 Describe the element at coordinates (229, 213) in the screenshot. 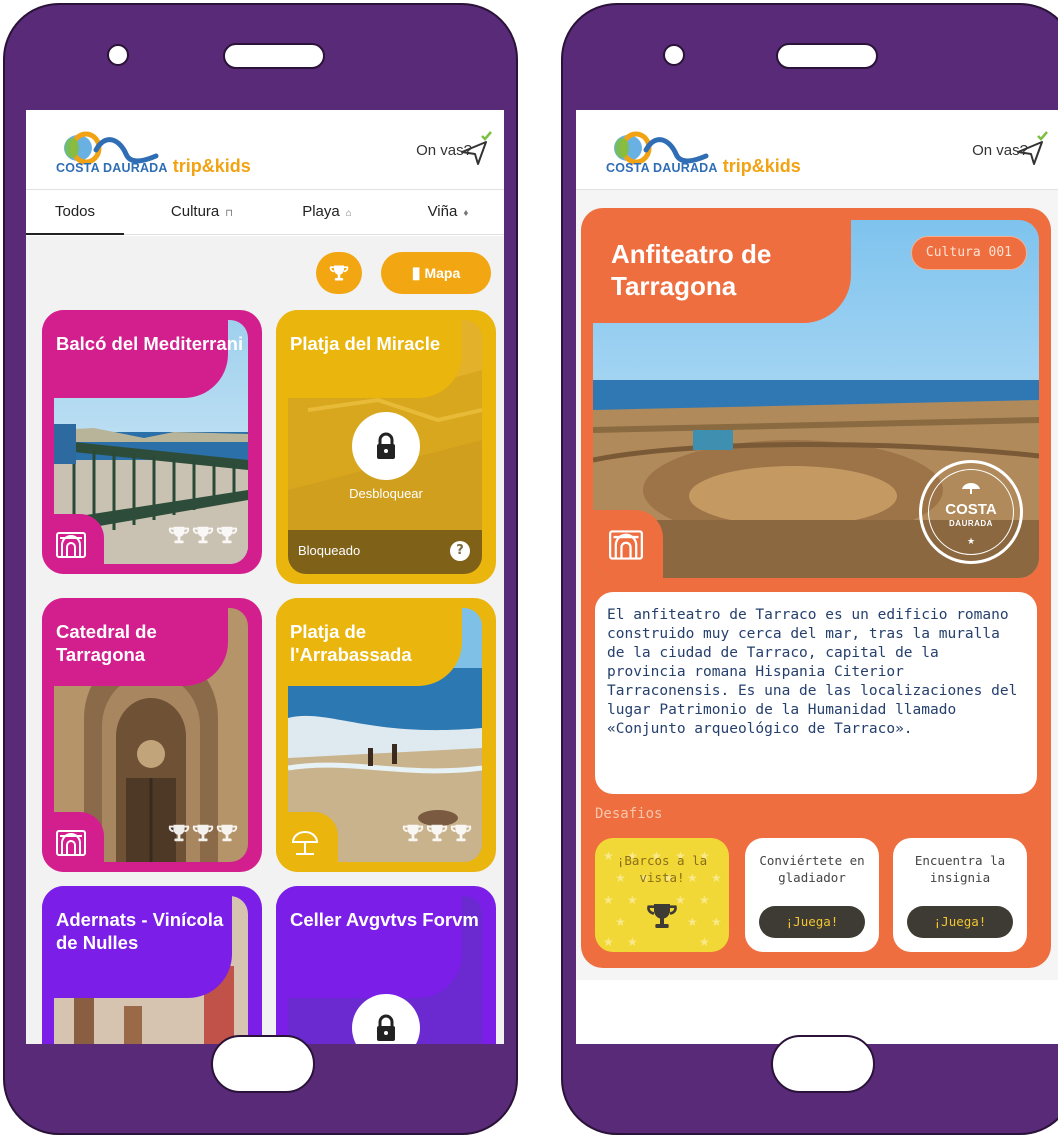

I see `arch-icon: ⊓` at that location.